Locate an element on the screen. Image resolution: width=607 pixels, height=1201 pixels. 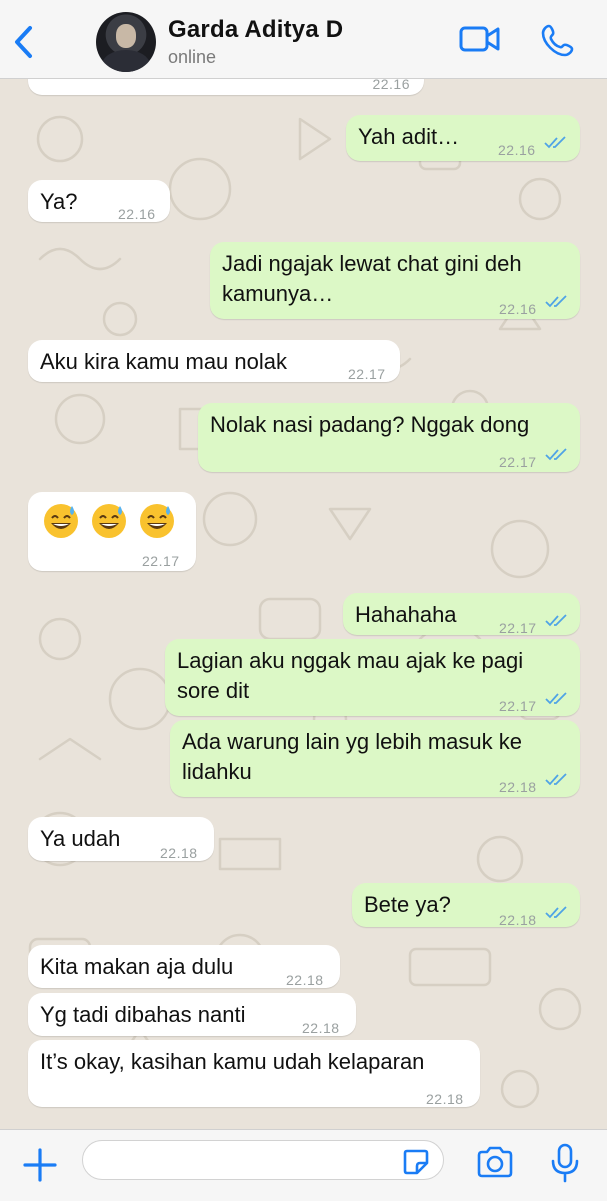
back-button is located at coordinates (25, 42).